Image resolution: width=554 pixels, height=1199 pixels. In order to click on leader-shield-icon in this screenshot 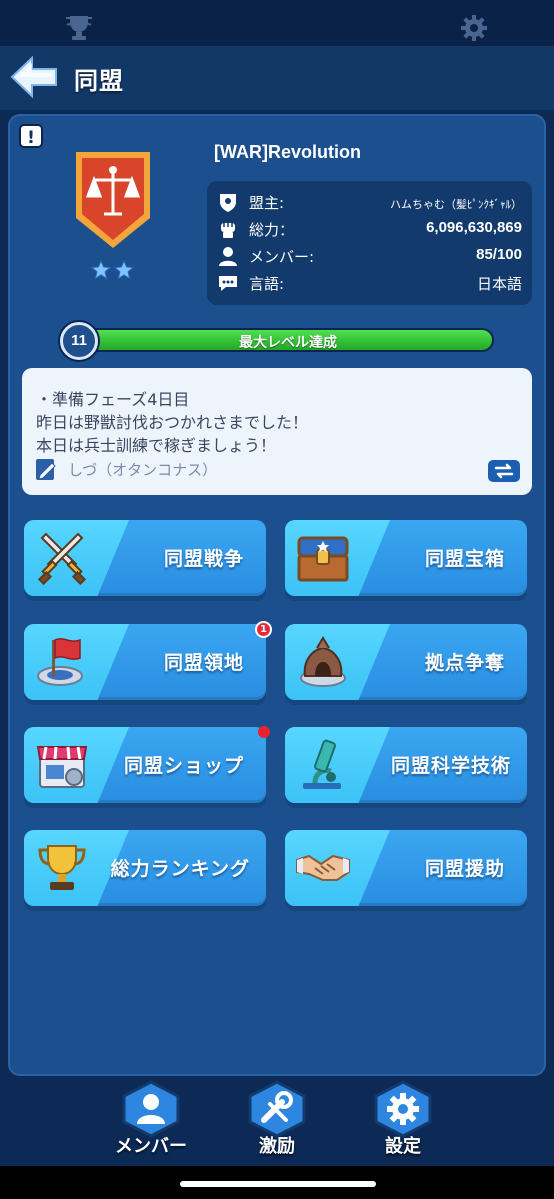, I will do `click(228, 203)`.